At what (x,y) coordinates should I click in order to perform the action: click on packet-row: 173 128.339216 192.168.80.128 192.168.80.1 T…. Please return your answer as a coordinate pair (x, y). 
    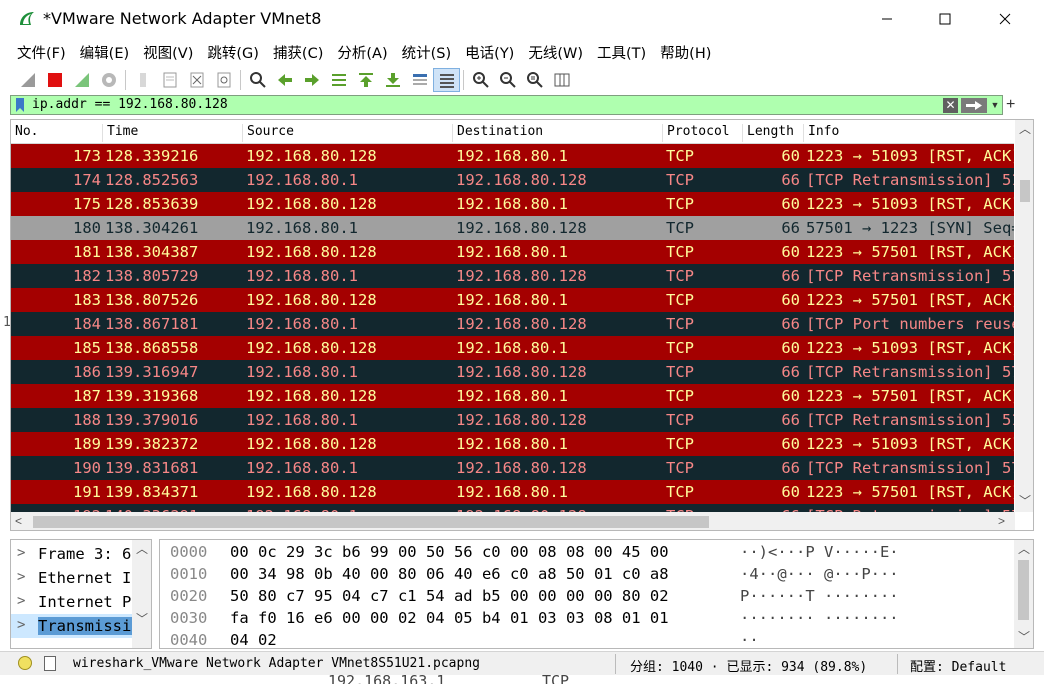
    Looking at the image, I should click on (512, 156).